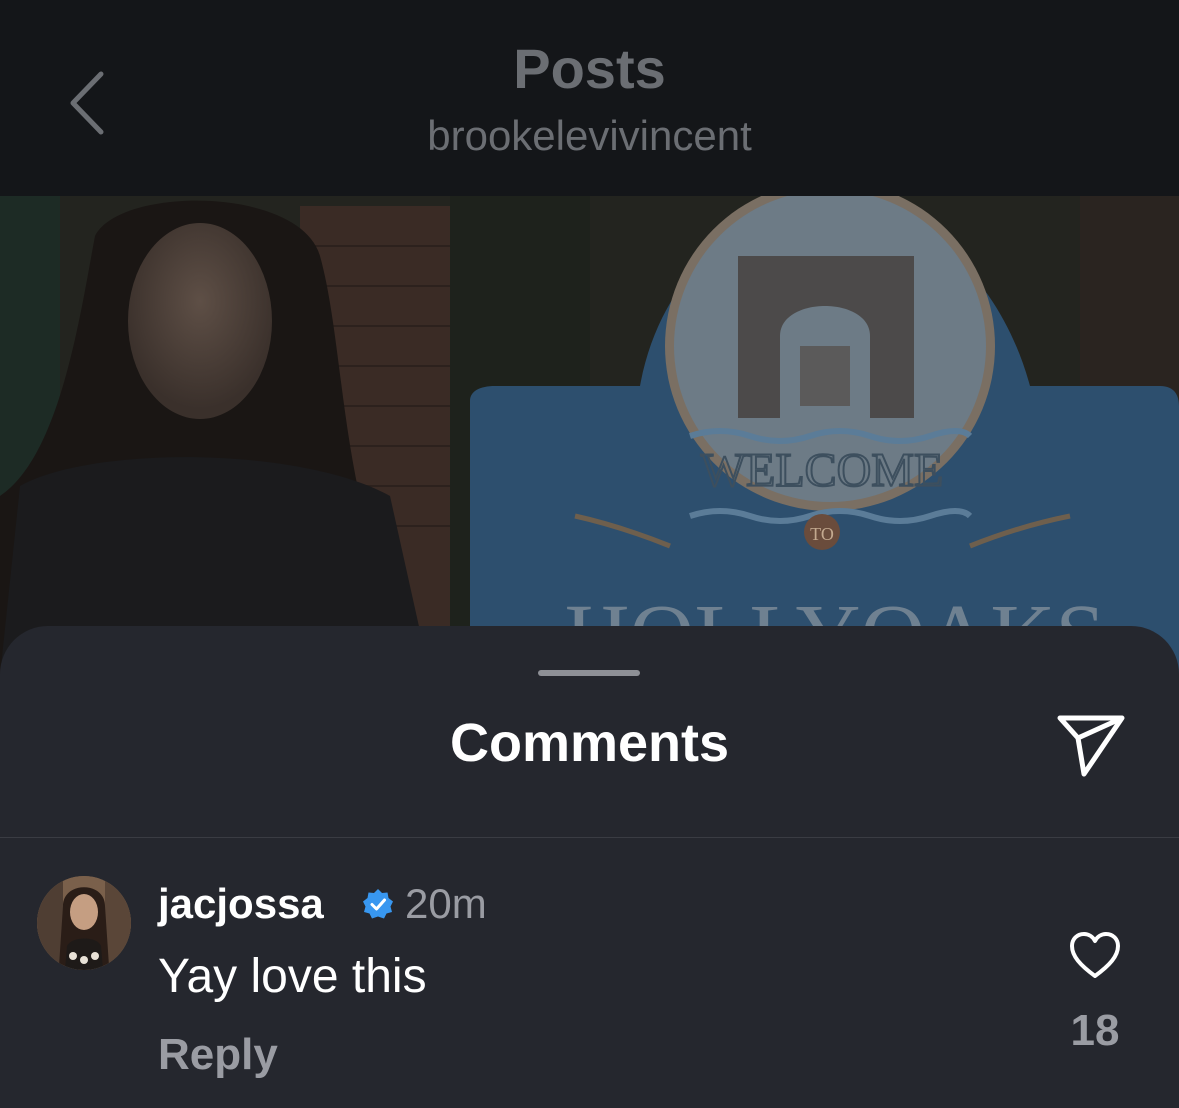 The height and width of the screenshot is (1108, 1179). I want to click on sign-to-text: TO, so click(822, 534).